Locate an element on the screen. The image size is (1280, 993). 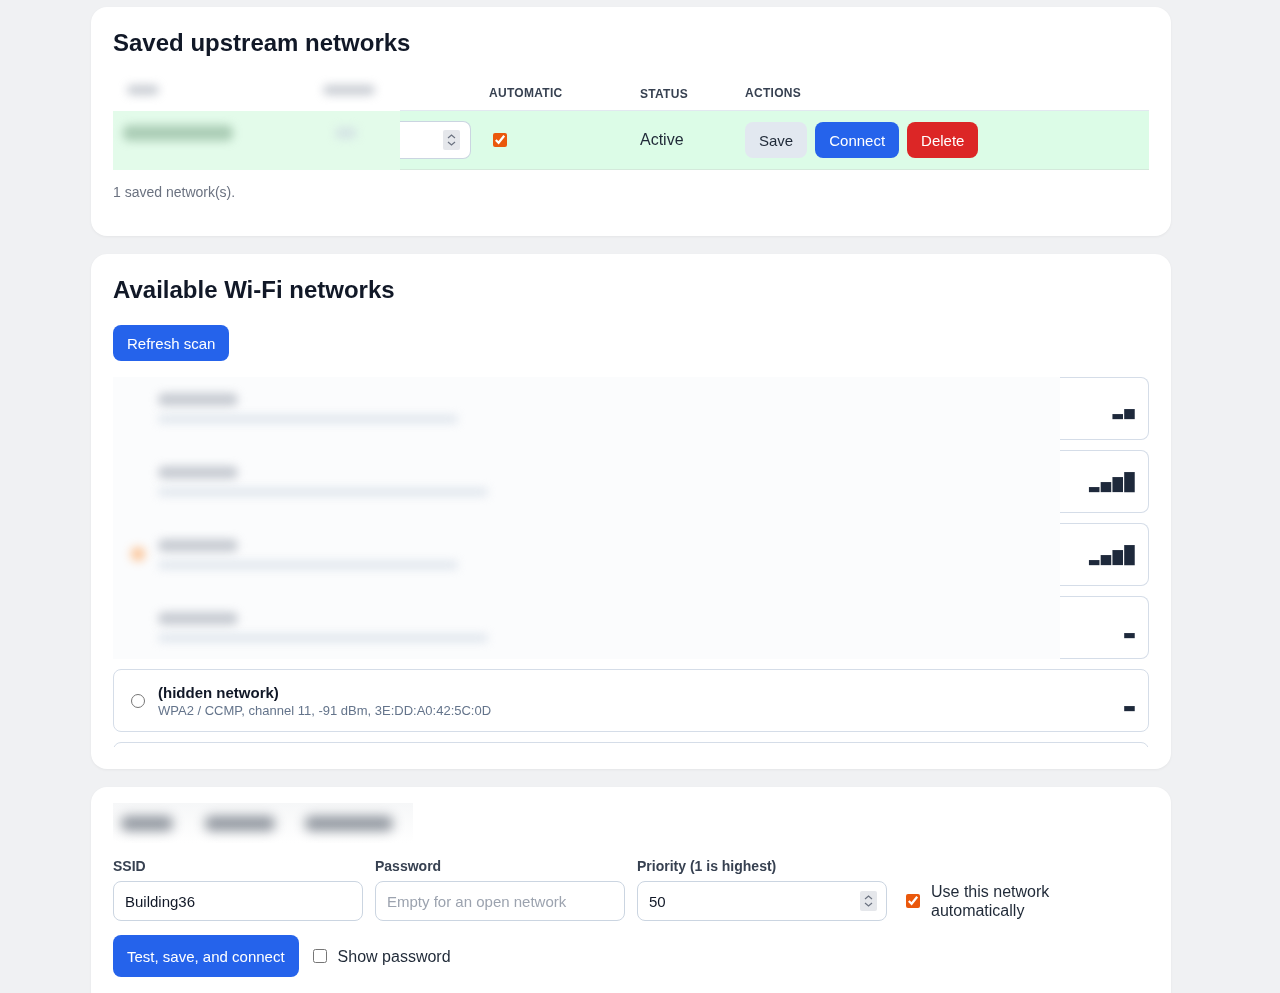
network-item: ▂▄ is located at coordinates (1104, 408).